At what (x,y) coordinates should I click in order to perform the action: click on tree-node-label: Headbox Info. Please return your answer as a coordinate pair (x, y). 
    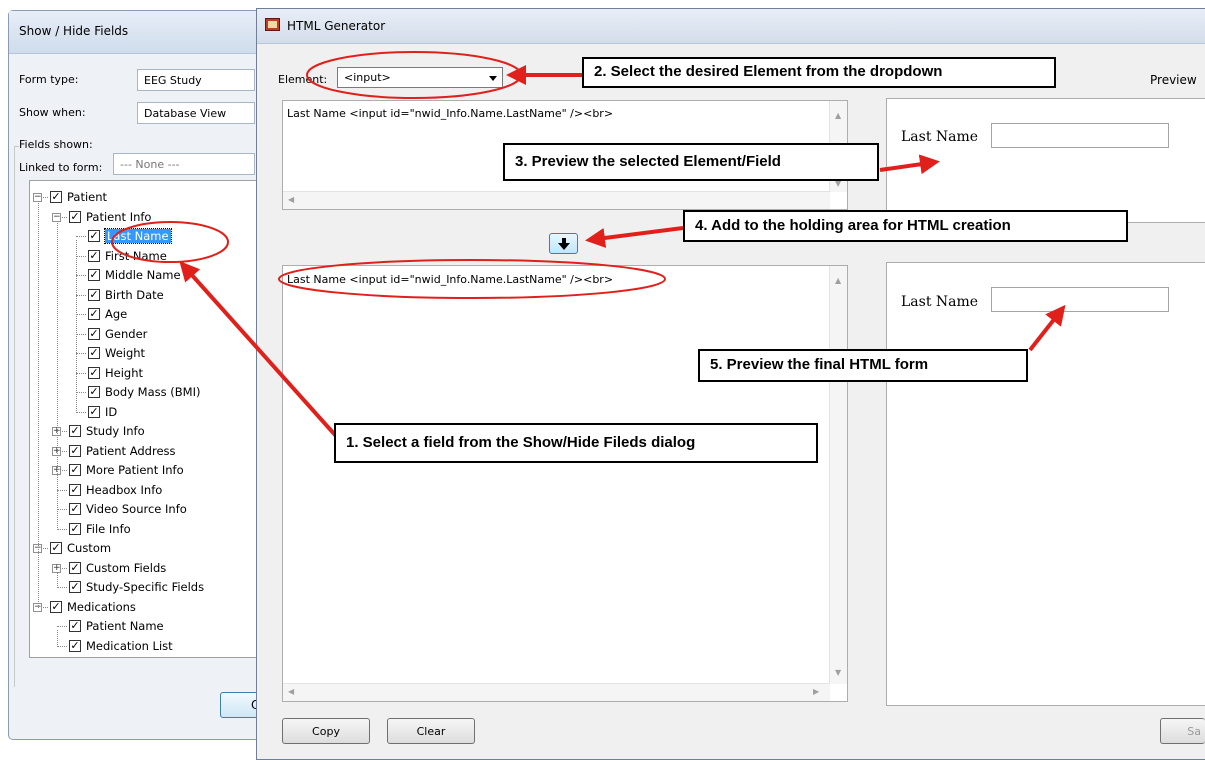
    Looking at the image, I should click on (124, 490).